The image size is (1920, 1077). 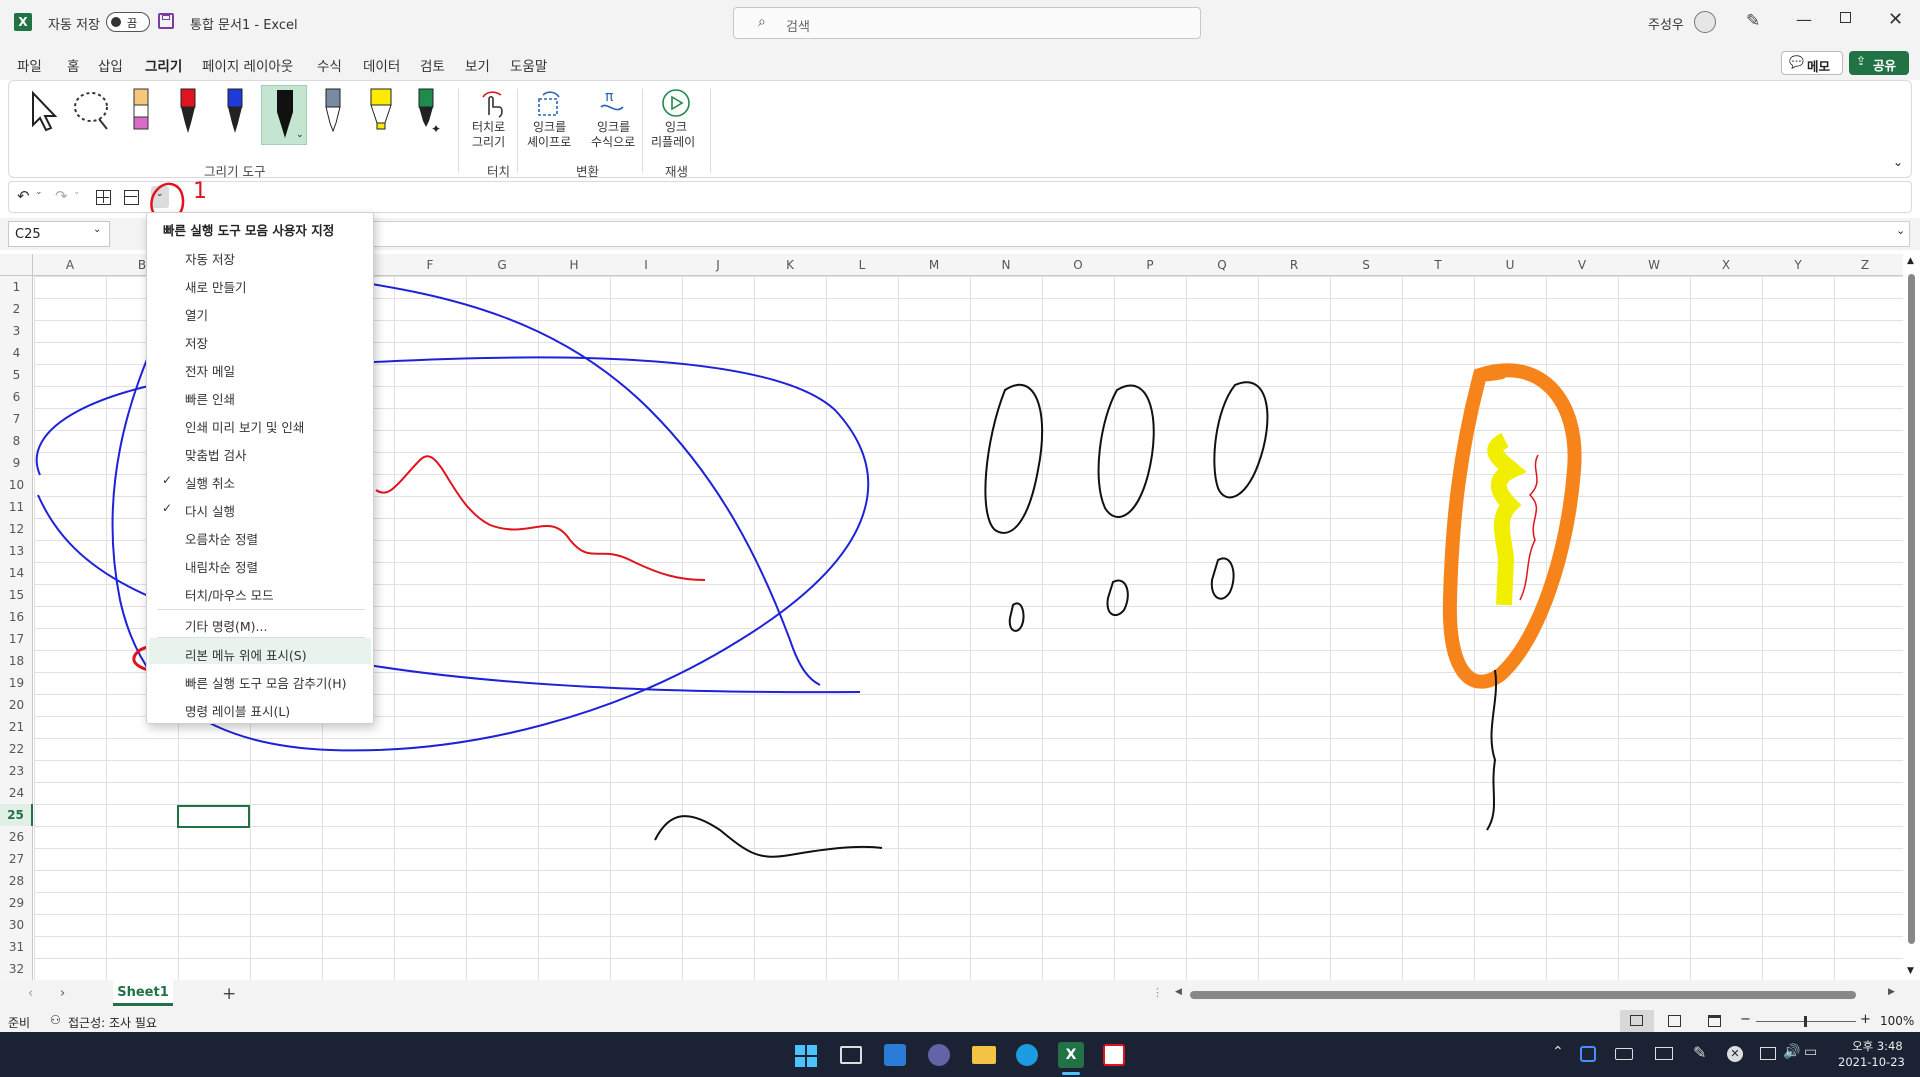 What do you see at coordinates (77, 192) in the screenshot?
I see `redo-dropdown-icon: ⌄` at bounding box center [77, 192].